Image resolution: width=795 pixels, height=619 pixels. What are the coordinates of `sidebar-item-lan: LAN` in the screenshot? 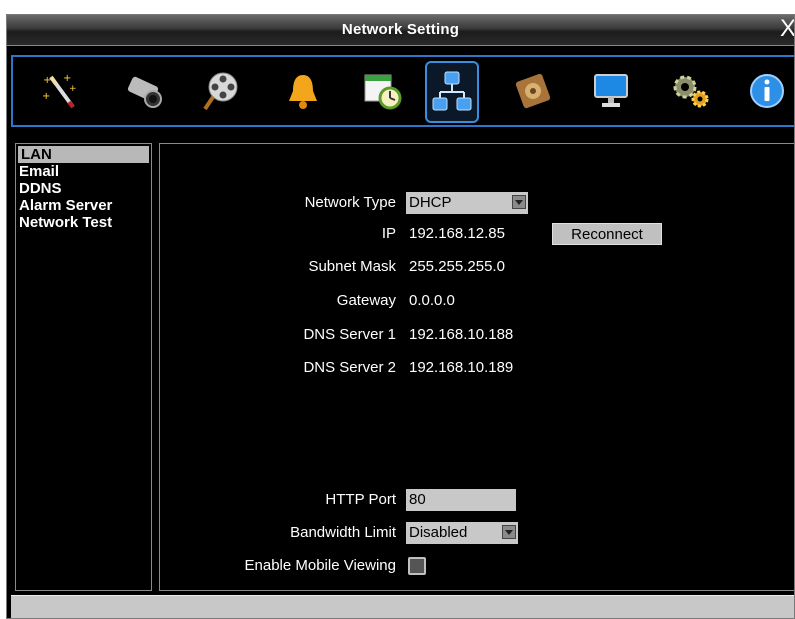 It's located at (83, 154).